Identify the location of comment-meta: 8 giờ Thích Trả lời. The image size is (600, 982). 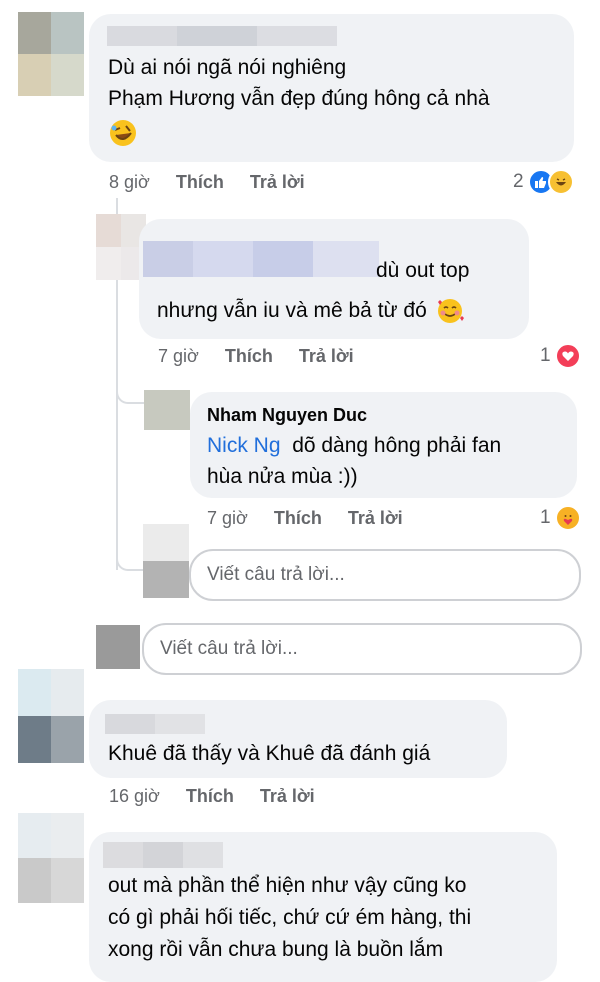
(207, 182).